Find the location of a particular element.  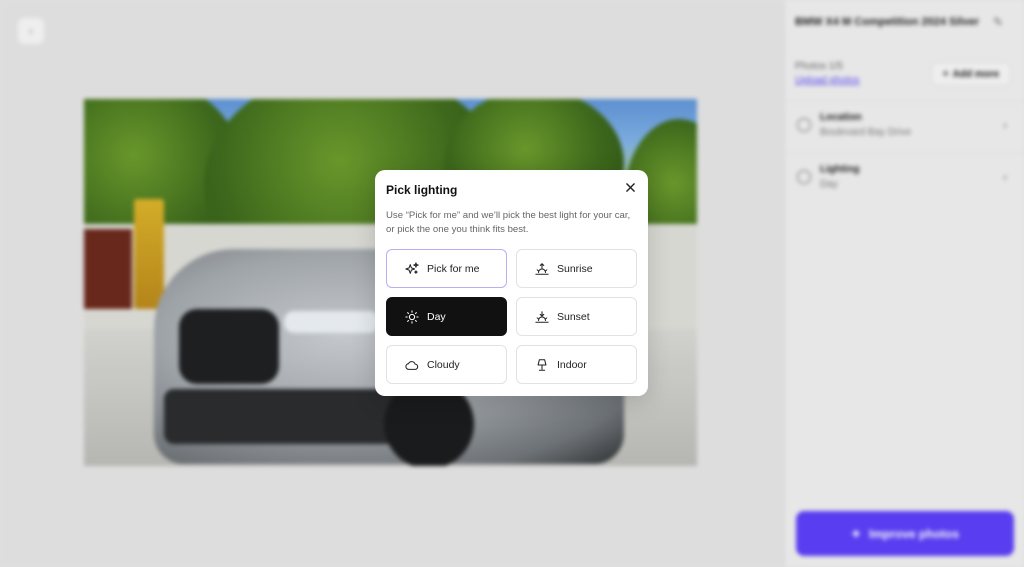

cloud-icon is located at coordinates (412, 365).